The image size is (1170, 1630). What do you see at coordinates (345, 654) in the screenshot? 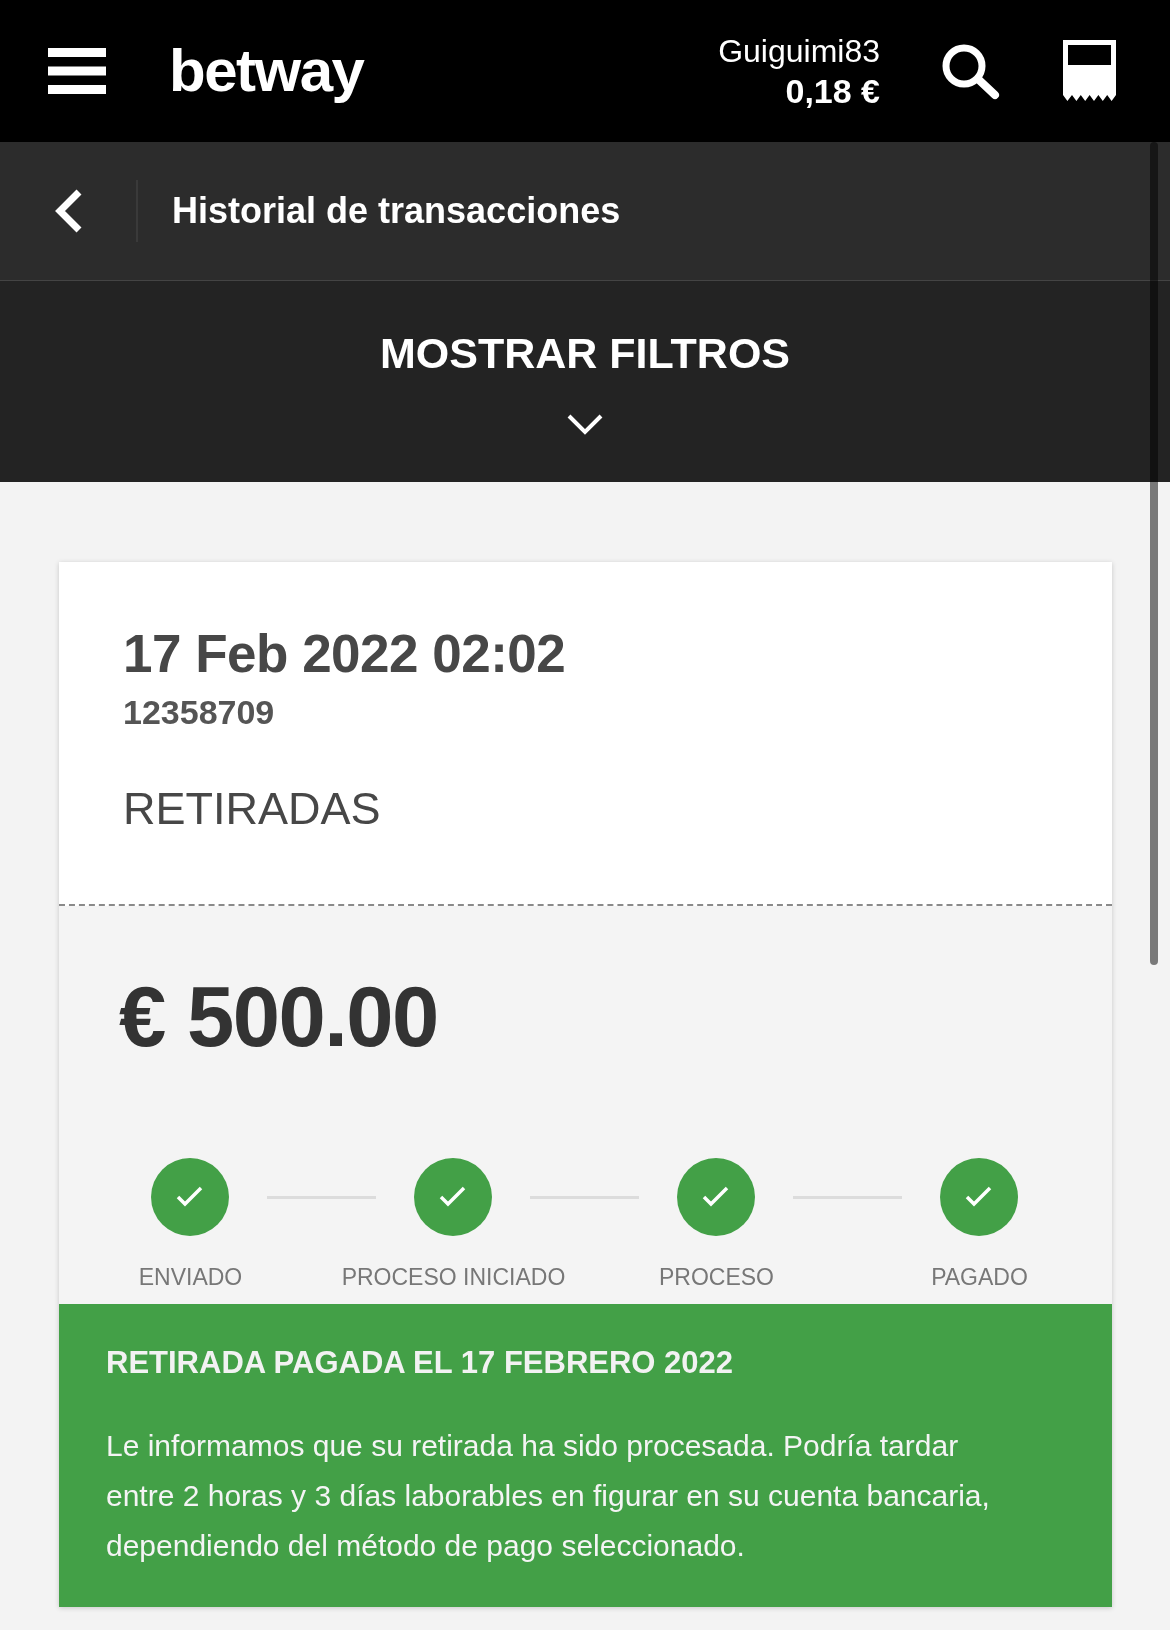
I see `transaction-date: 17 Feb 2022 02:02` at bounding box center [345, 654].